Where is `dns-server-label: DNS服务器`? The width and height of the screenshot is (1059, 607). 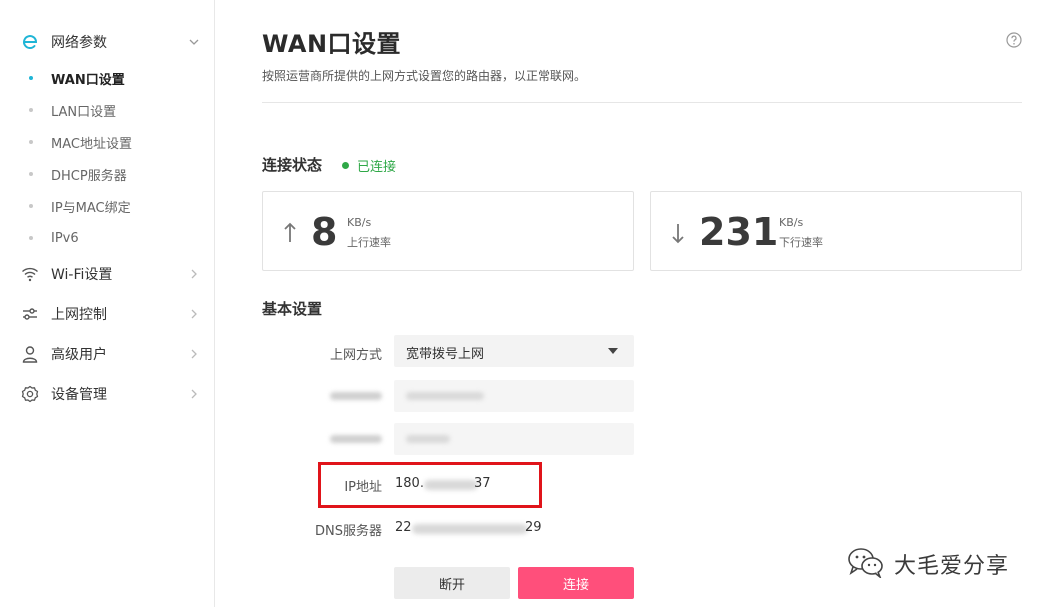 dns-server-label: DNS服务器 is located at coordinates (348, 531).